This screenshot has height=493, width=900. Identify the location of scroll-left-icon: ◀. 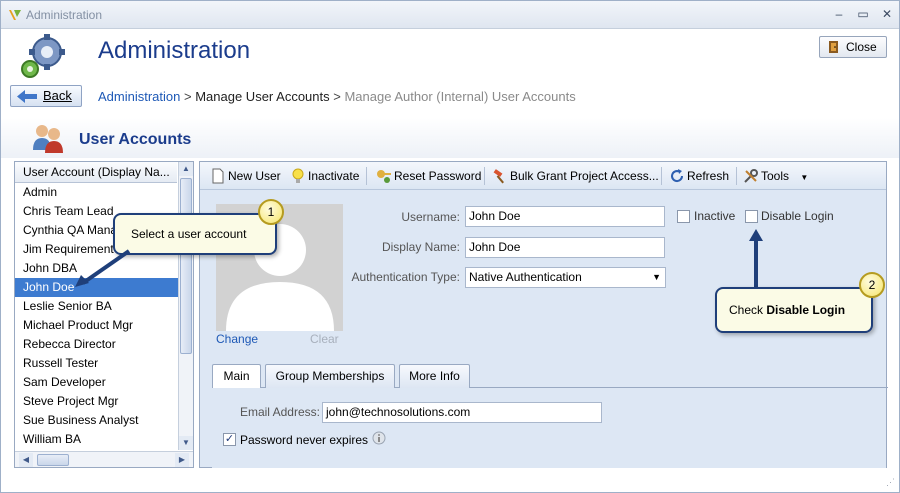
(26, 460).